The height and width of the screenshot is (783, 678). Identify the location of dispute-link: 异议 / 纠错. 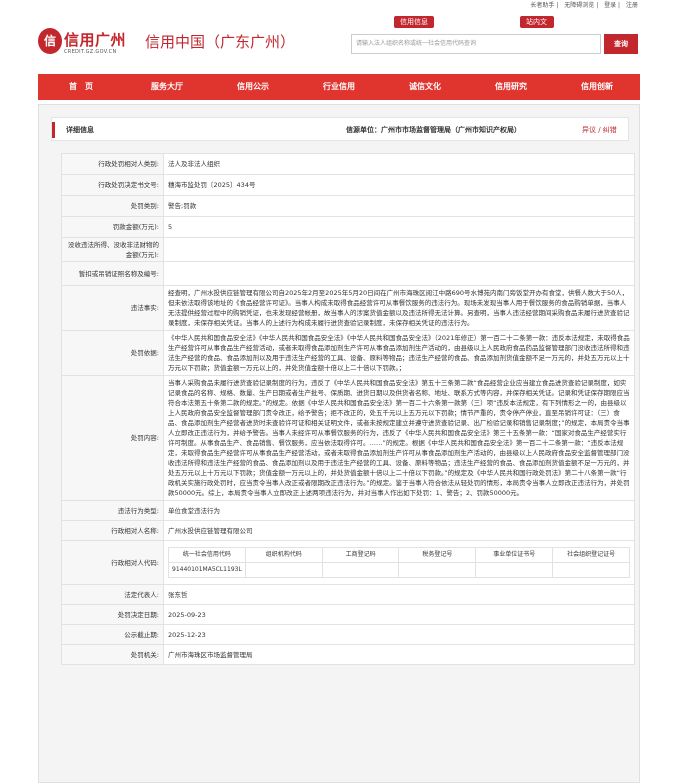
(599, 130).